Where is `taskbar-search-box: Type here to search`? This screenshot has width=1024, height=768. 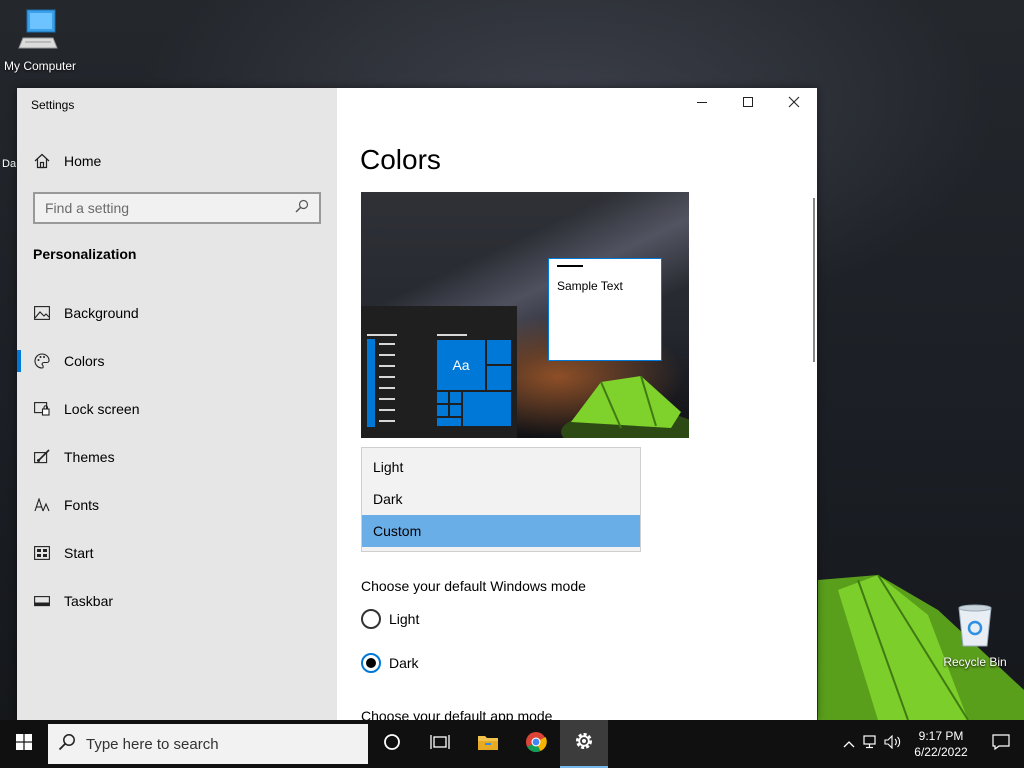
taskbar-search-box: Type here to search is located at coordinates (208, 744).